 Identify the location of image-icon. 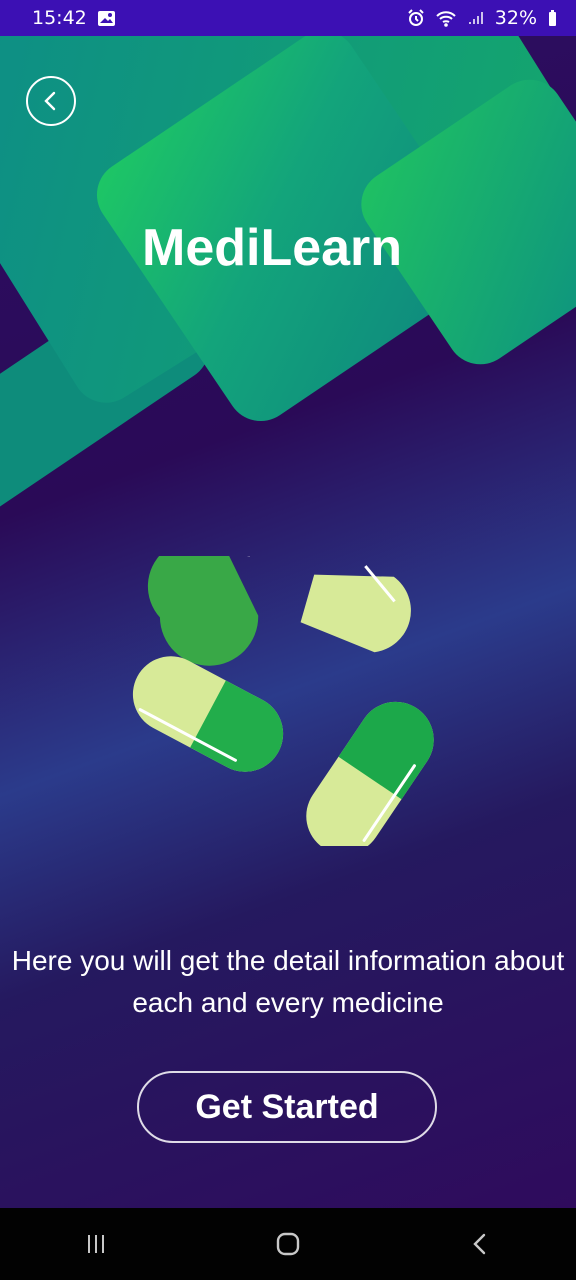
(106, 18).